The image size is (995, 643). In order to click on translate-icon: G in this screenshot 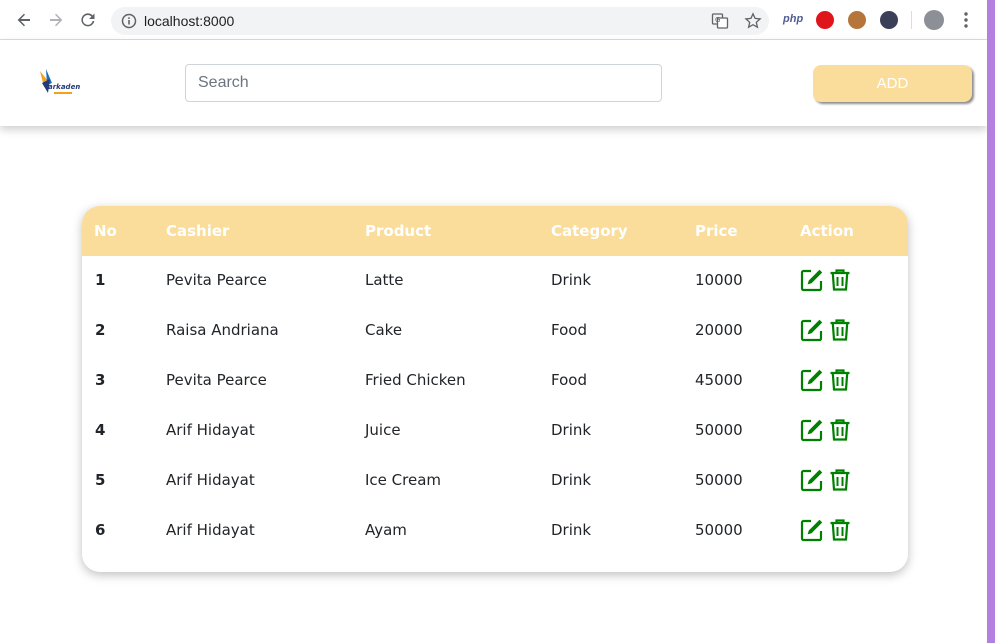, I will do `click(720, 23)`.